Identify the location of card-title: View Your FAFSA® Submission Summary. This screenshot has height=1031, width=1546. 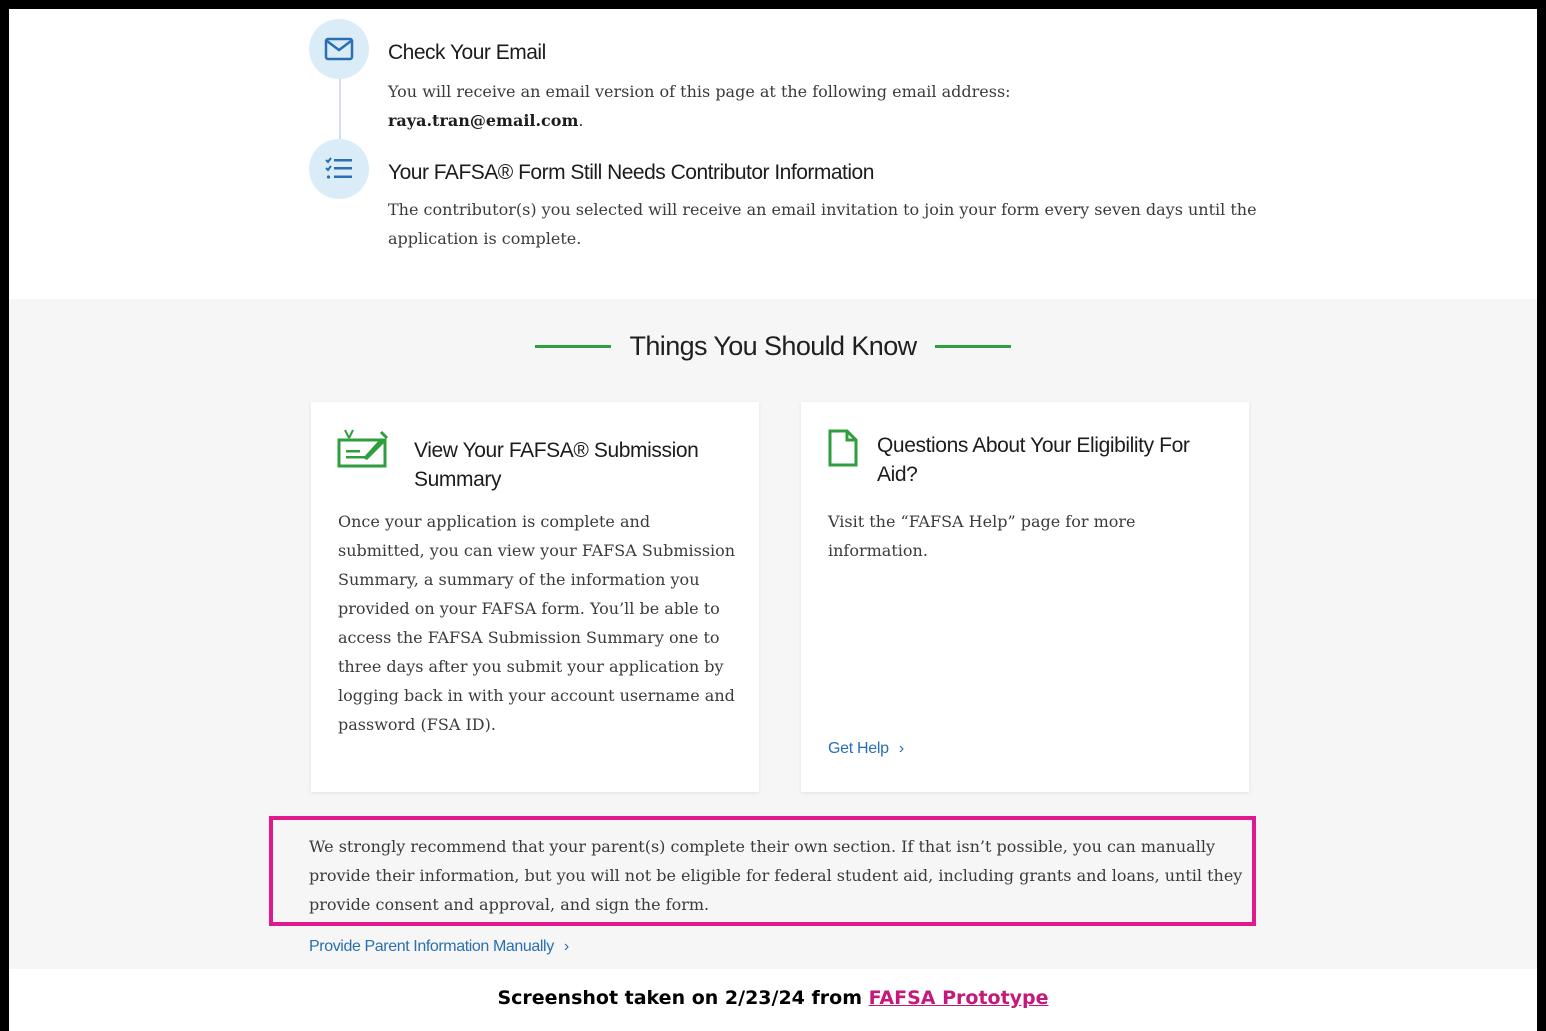
(556, 465).